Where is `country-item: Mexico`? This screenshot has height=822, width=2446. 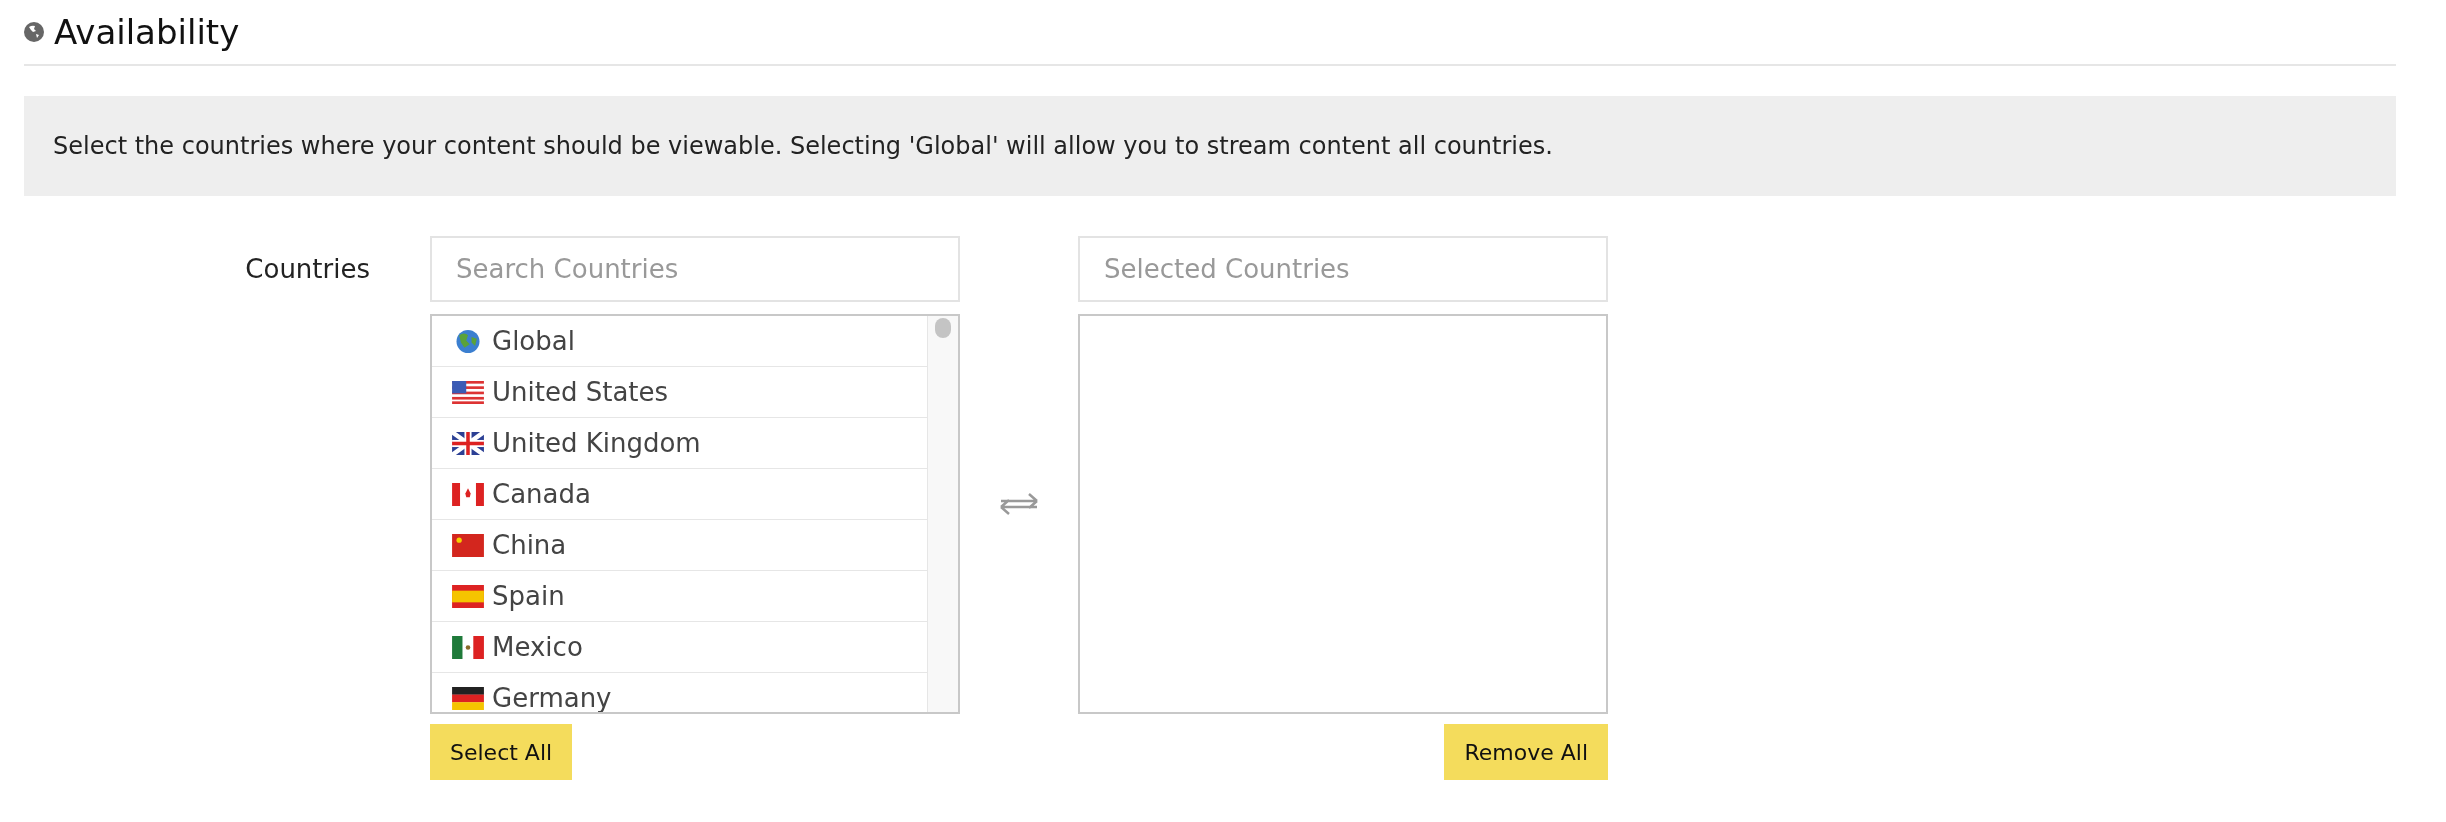
country-item: Mexico is located at coordinates (679, 647).